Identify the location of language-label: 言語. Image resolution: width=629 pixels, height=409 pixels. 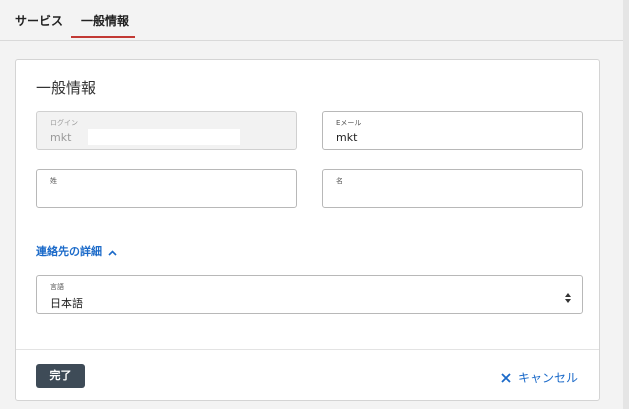
(57, 287).